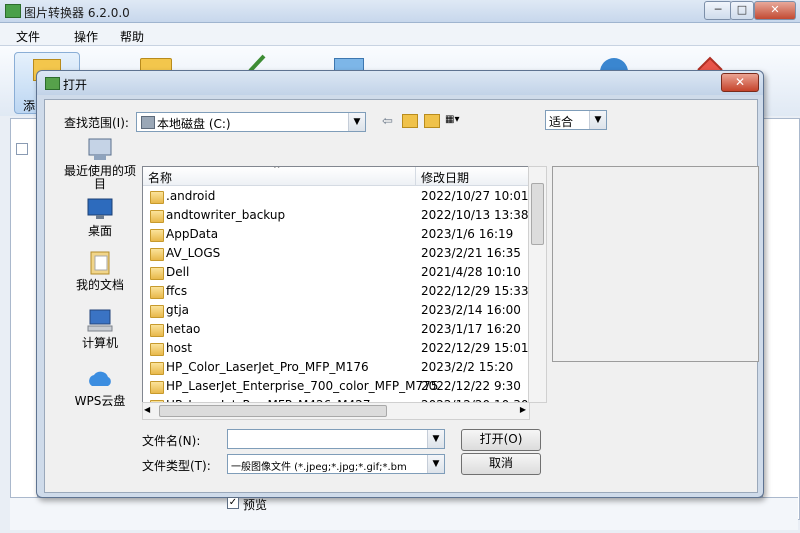 This screenshot has height=533, width=800. Describe the element at coordinates (742, 10) in the screenshot. I see `maximize-button: □` at that location.